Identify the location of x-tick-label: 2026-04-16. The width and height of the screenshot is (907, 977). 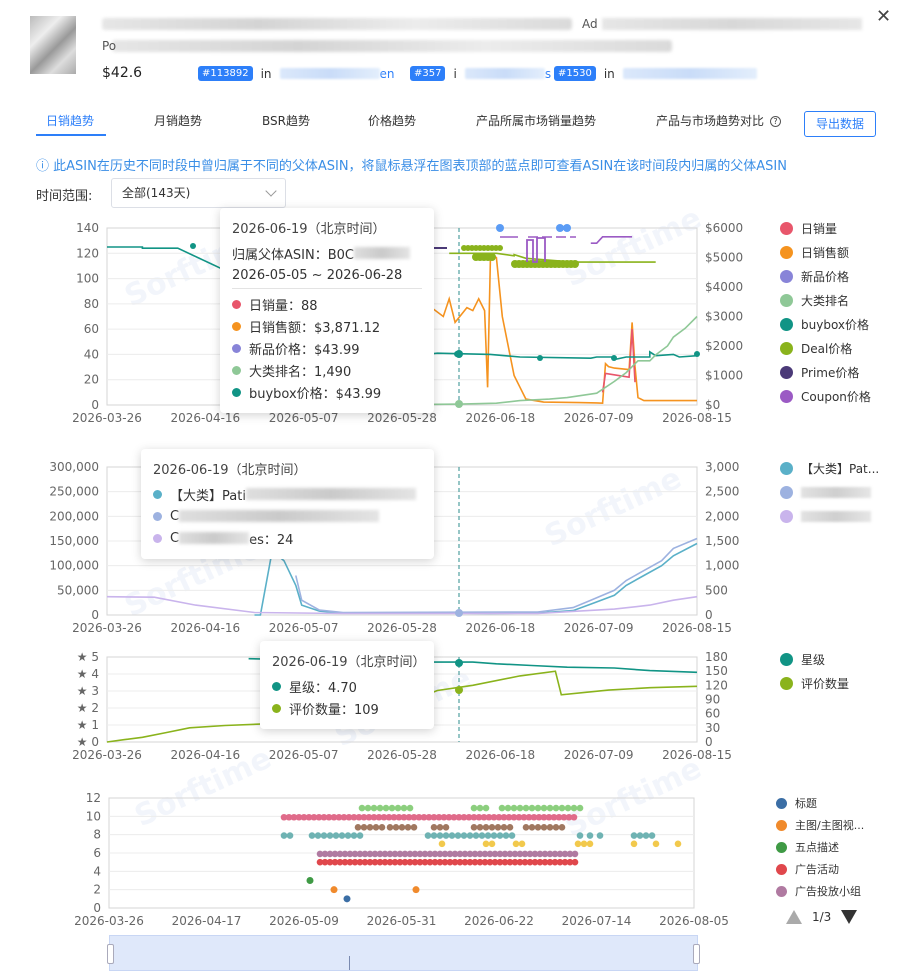
(205, 755).